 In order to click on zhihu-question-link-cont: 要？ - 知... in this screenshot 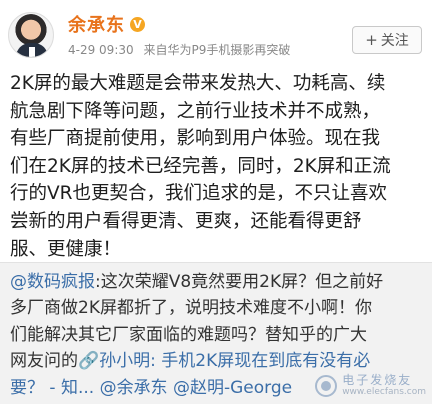, I will do `click(52, 388)`.